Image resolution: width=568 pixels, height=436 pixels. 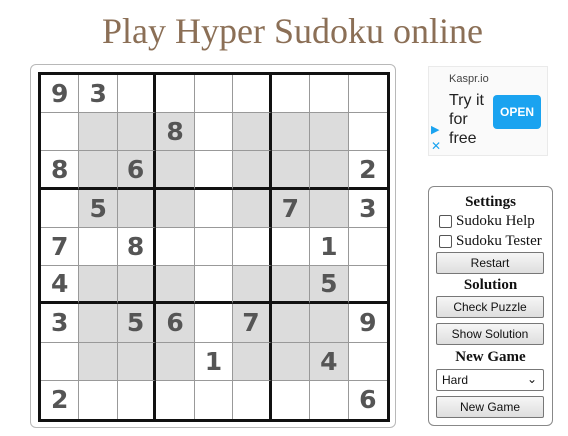 What do you see at coordinates (455, 380) in the screenshot?
I see `difficulty-value: Hard` at bounding box center [455, 380].